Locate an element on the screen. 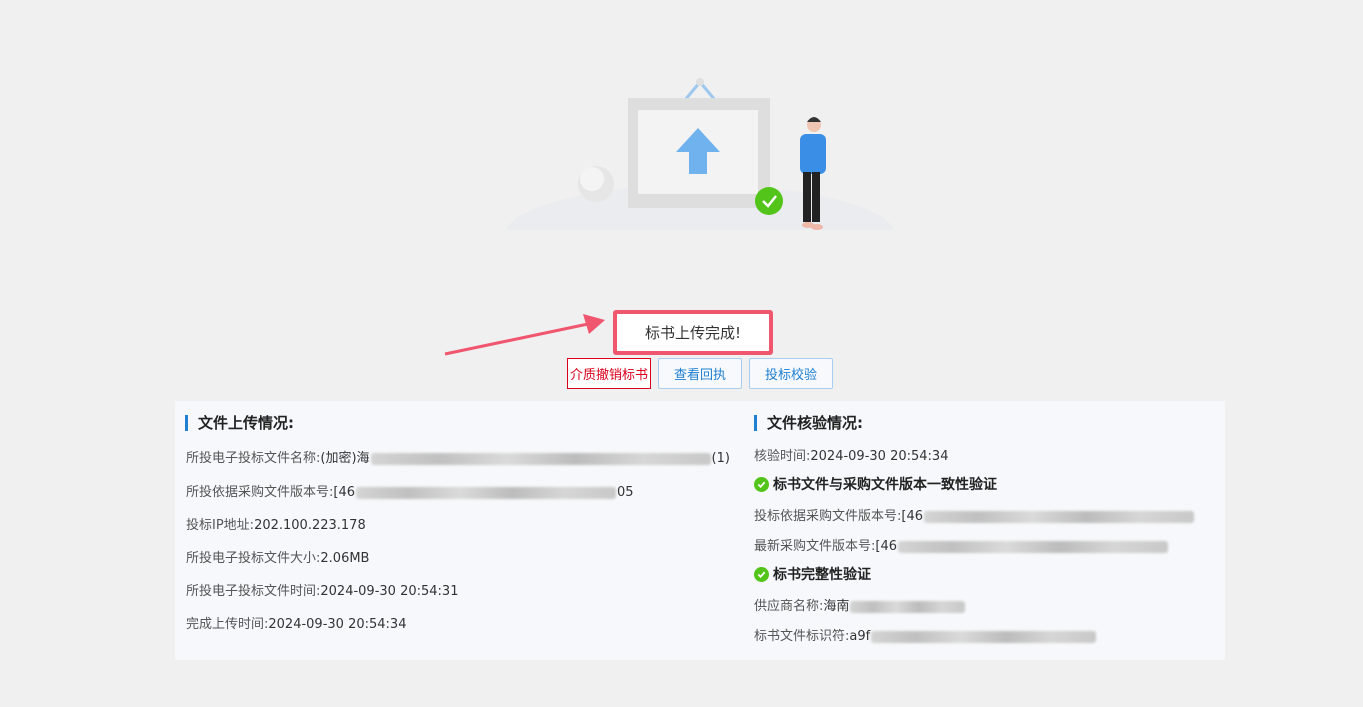 The image size is (1363, 707). complete-time-row: 完成上传时间:2024-09-30 20:54:34 is located at coordinates (296, 624).